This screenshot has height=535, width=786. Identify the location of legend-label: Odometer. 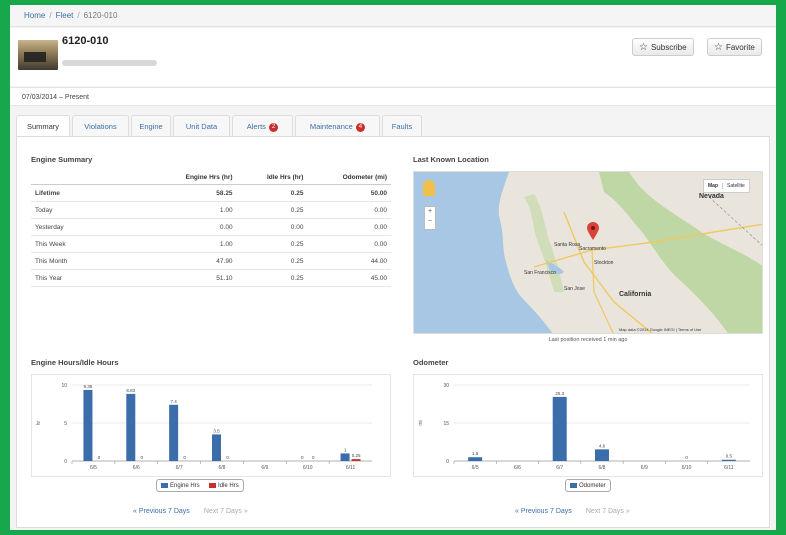
(592, 486).